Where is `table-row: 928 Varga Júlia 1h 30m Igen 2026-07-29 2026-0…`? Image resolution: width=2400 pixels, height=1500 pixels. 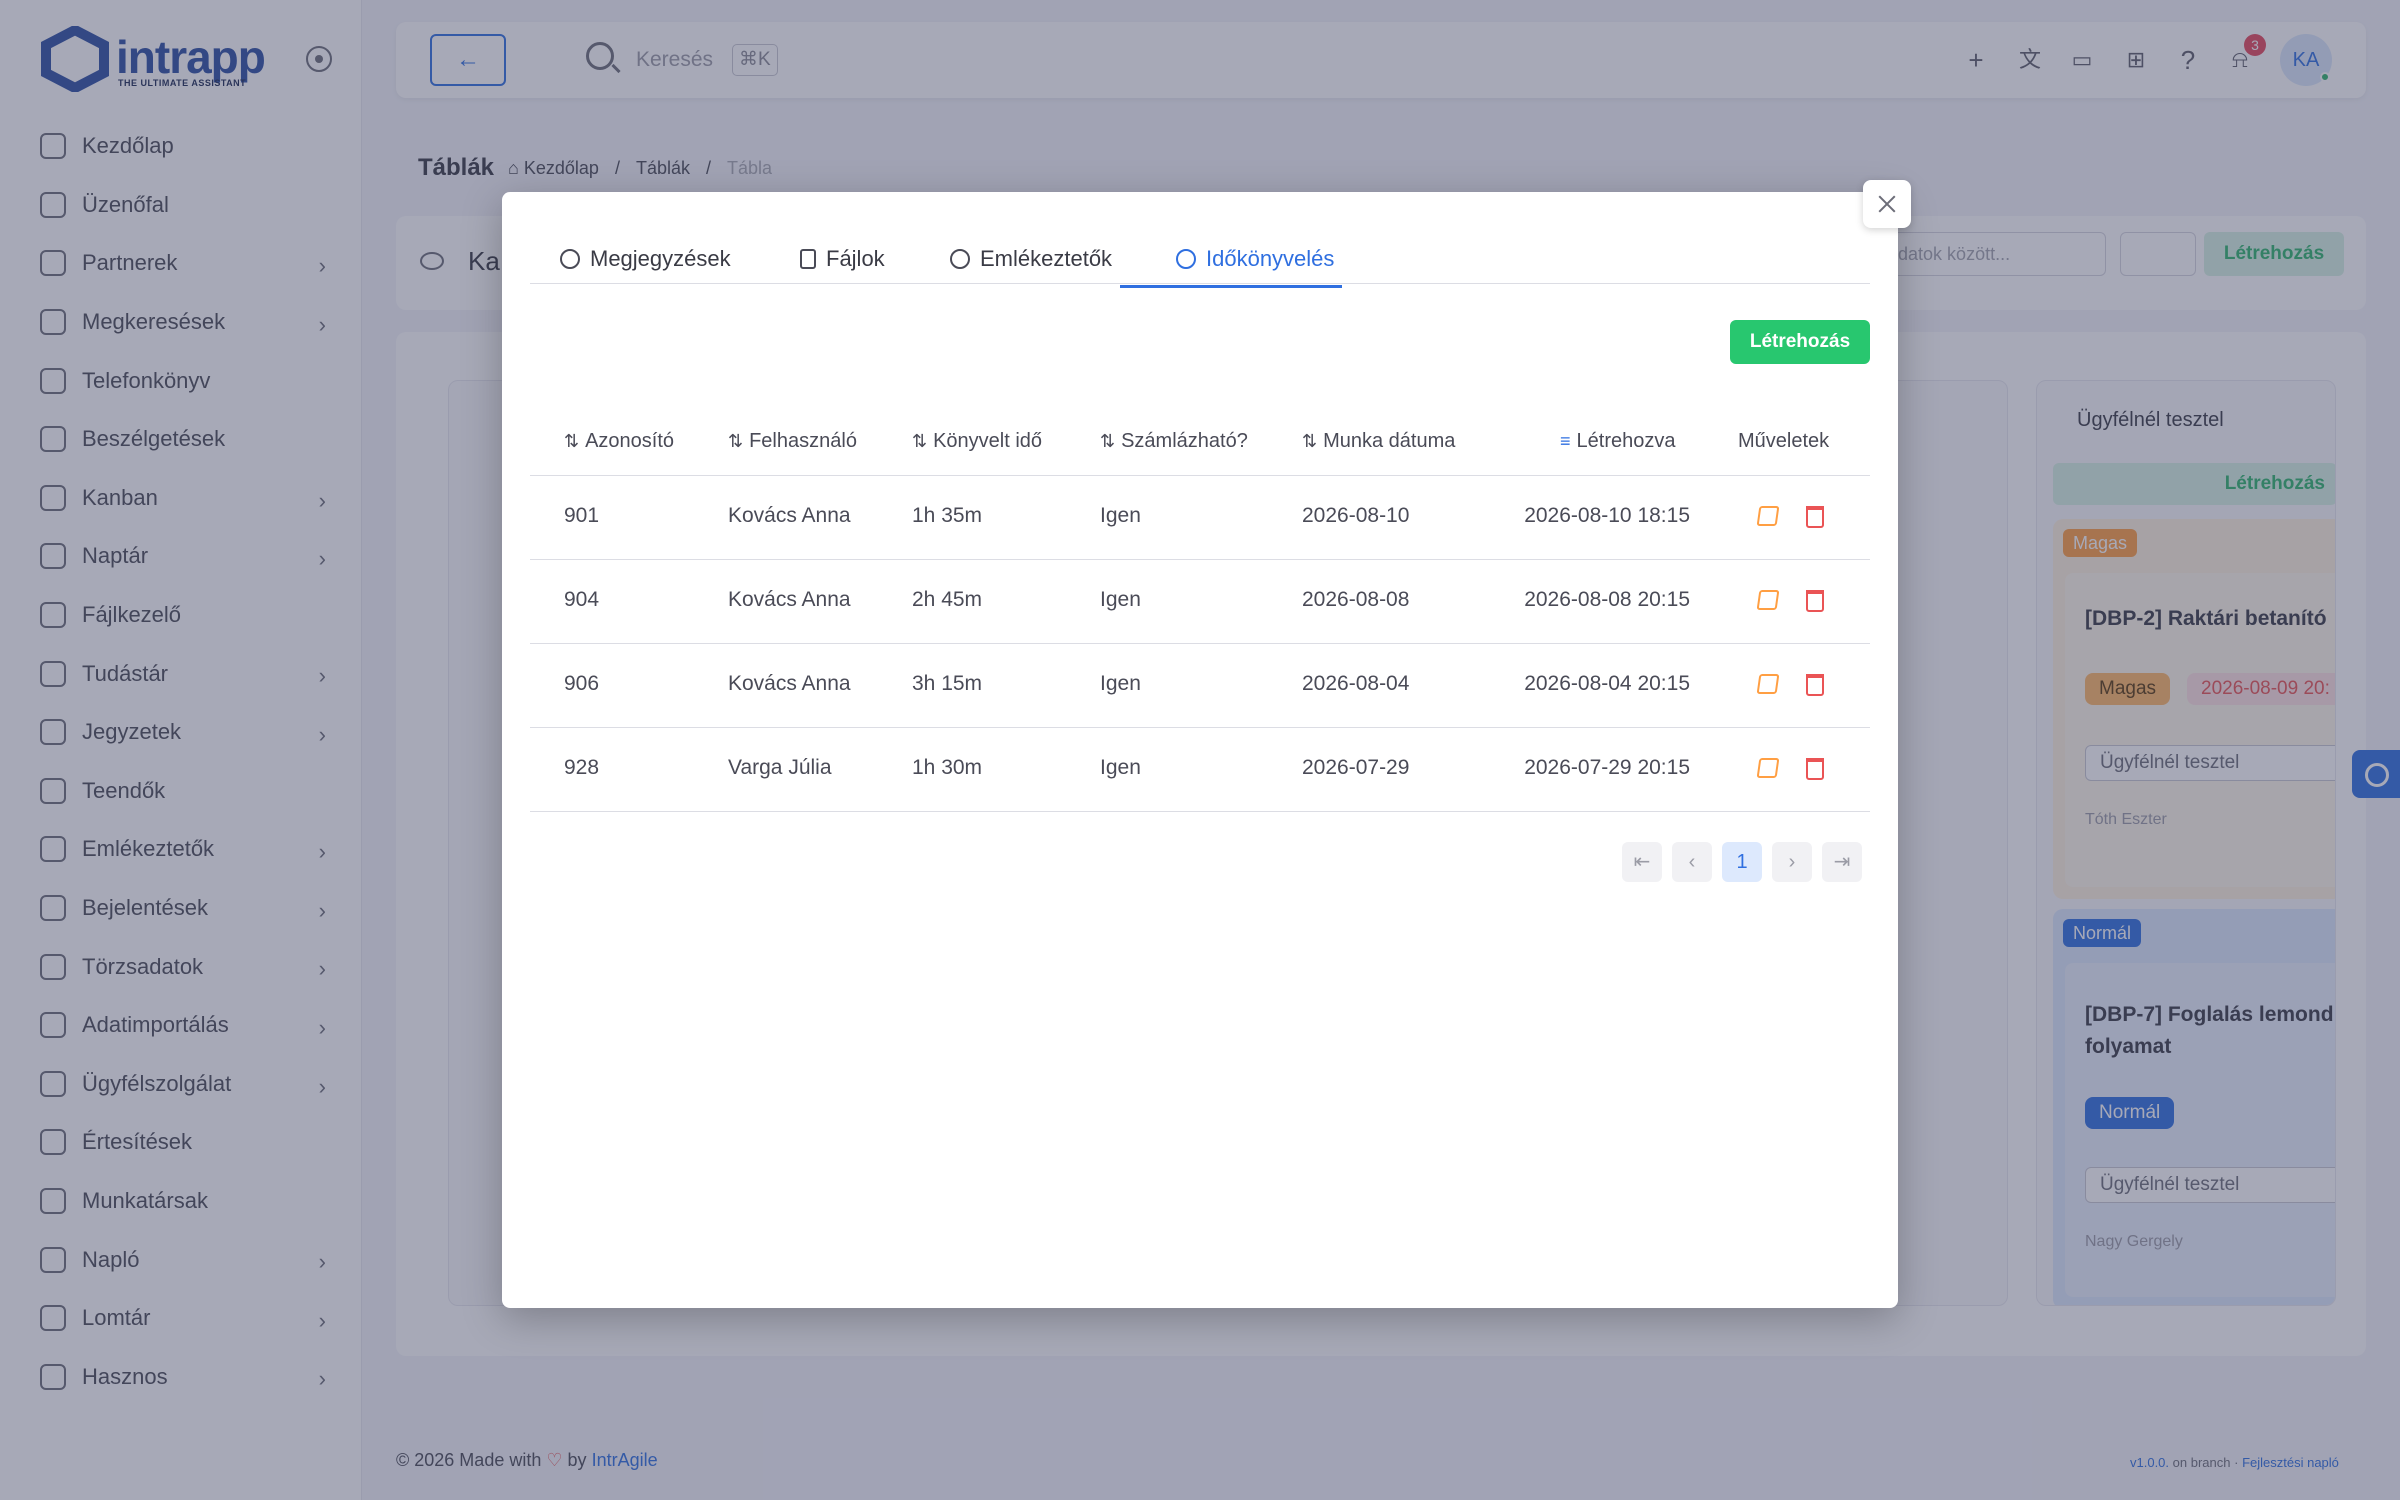
table-row: 928 Varga Júlia 1h 30m Igen 2026-07-29 2026-0… is located at coordinates (1200, 770).